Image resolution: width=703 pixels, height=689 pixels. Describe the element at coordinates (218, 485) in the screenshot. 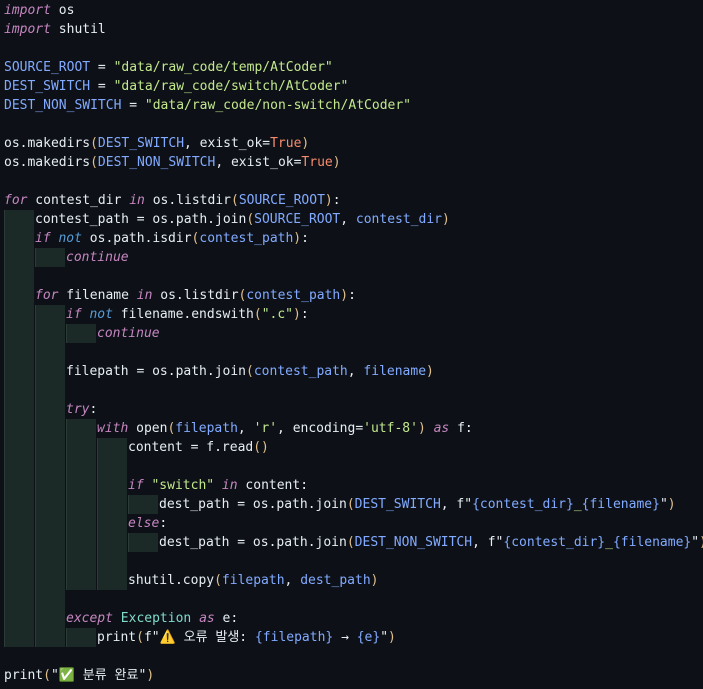

I see `code-line: if "switch" in content:` at that location.